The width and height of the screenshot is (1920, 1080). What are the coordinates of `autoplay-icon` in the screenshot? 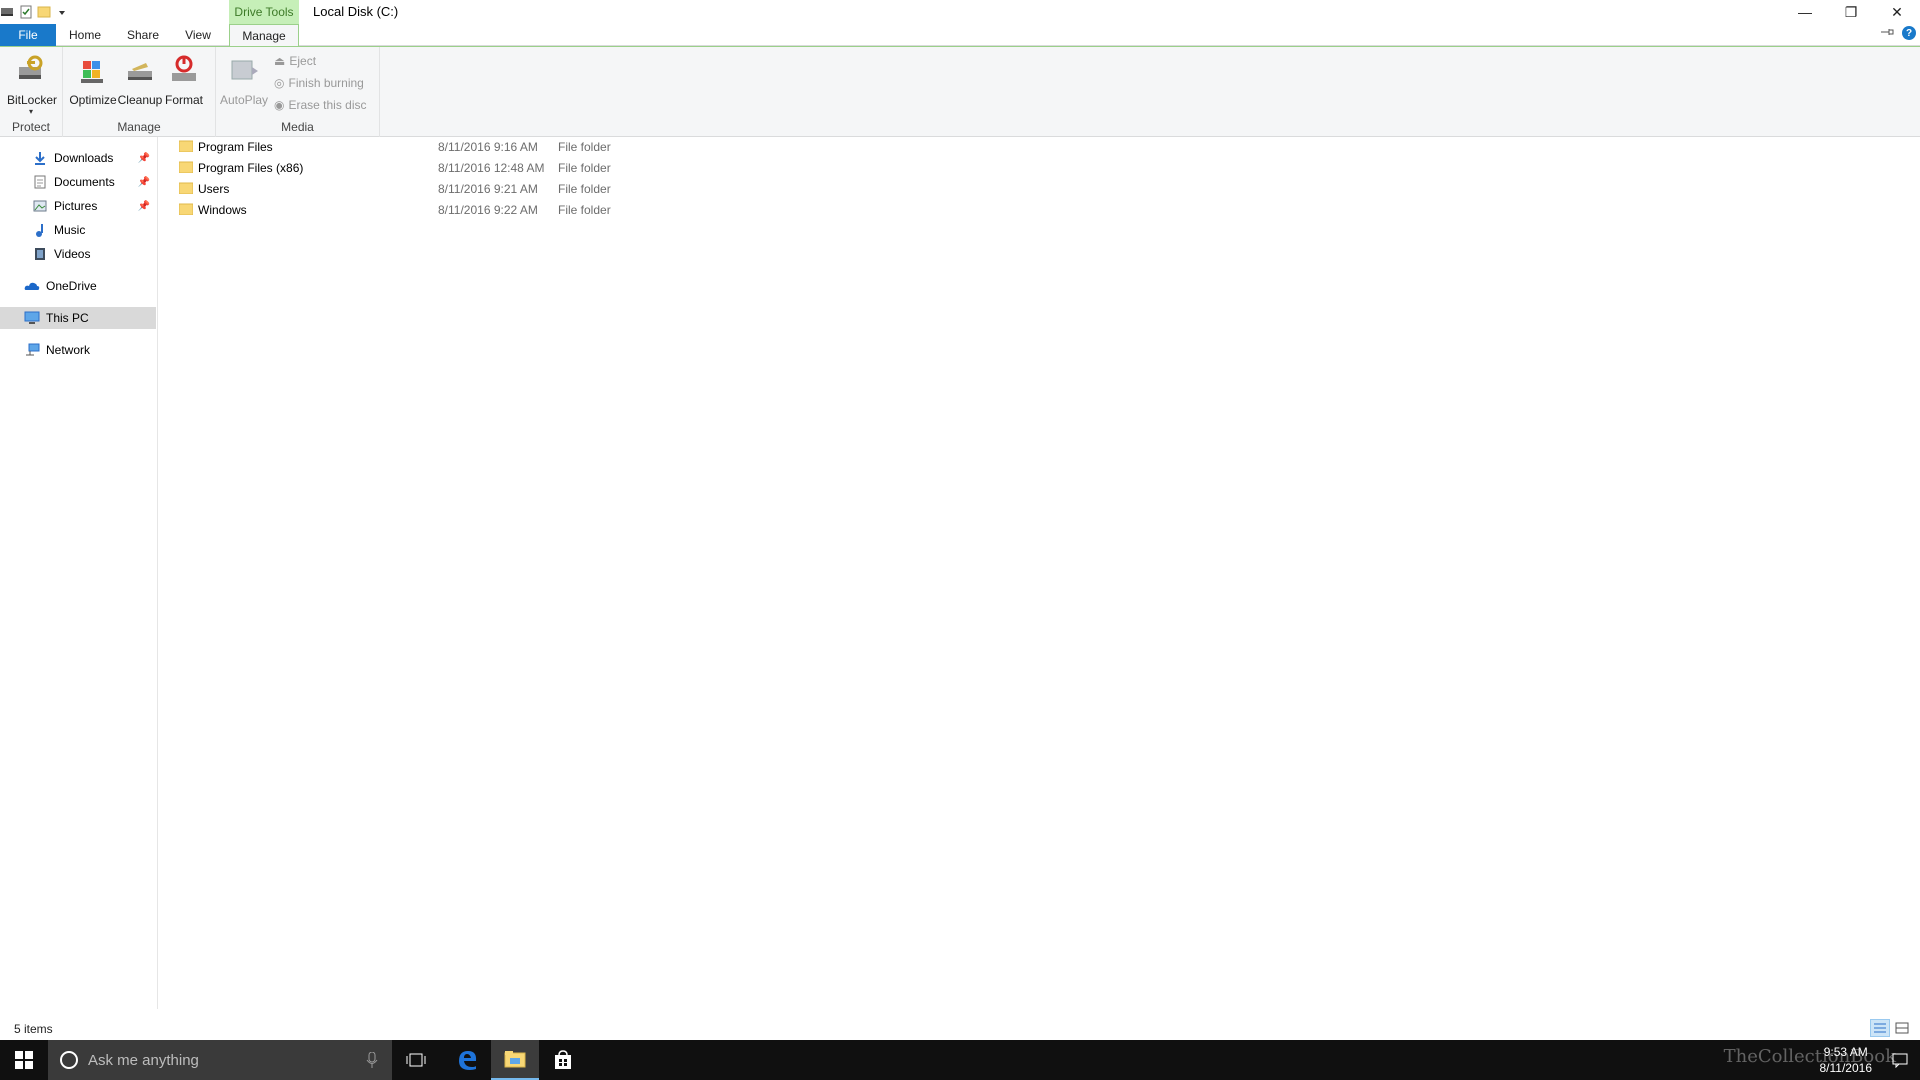 It's located at (244, 70).